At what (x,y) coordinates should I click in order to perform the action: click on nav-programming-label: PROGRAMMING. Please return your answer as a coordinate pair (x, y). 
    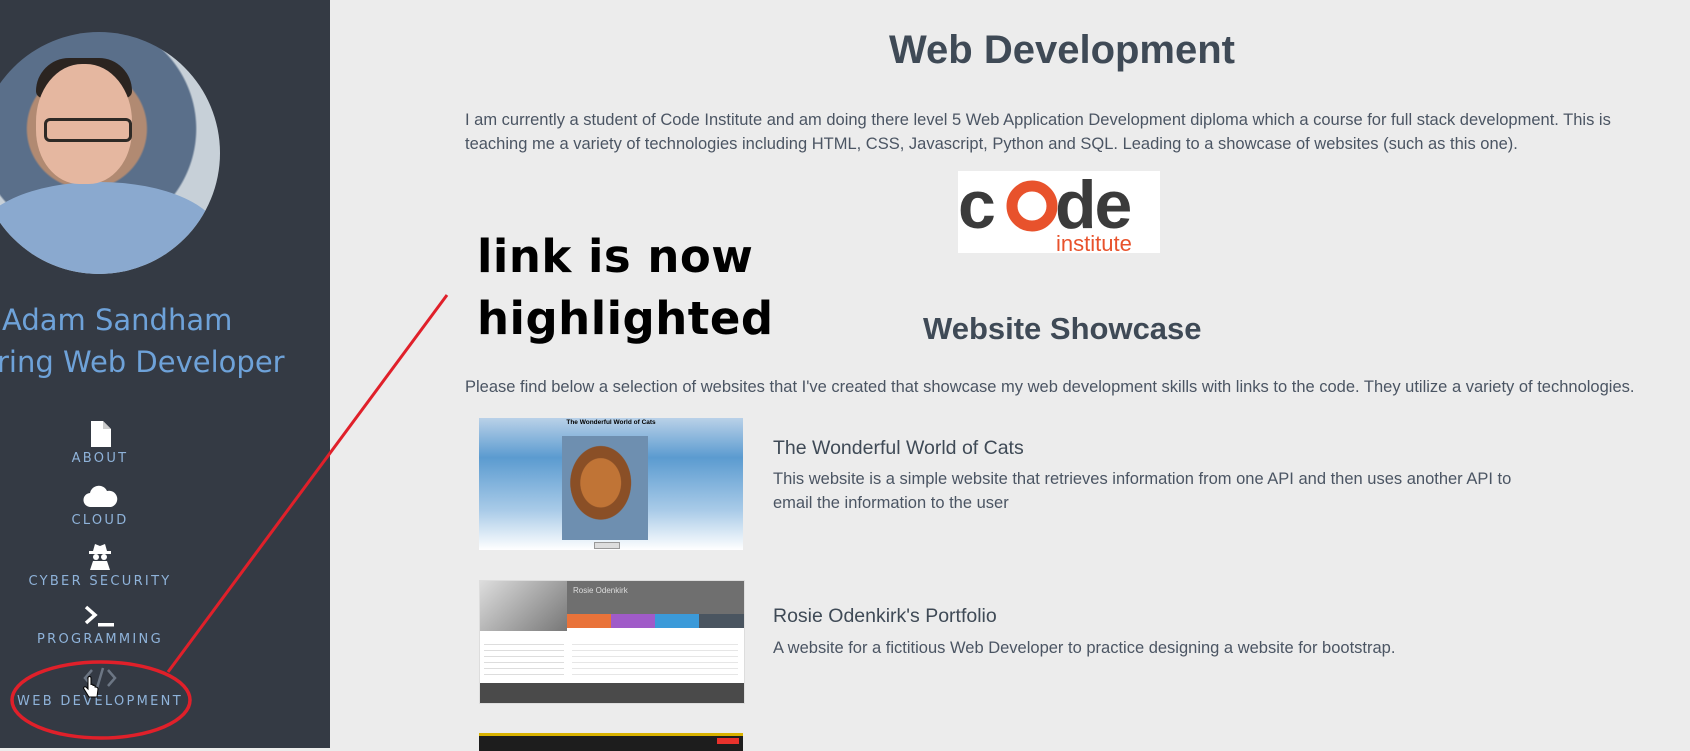
    Looking at the image, I should click on (100, 639).